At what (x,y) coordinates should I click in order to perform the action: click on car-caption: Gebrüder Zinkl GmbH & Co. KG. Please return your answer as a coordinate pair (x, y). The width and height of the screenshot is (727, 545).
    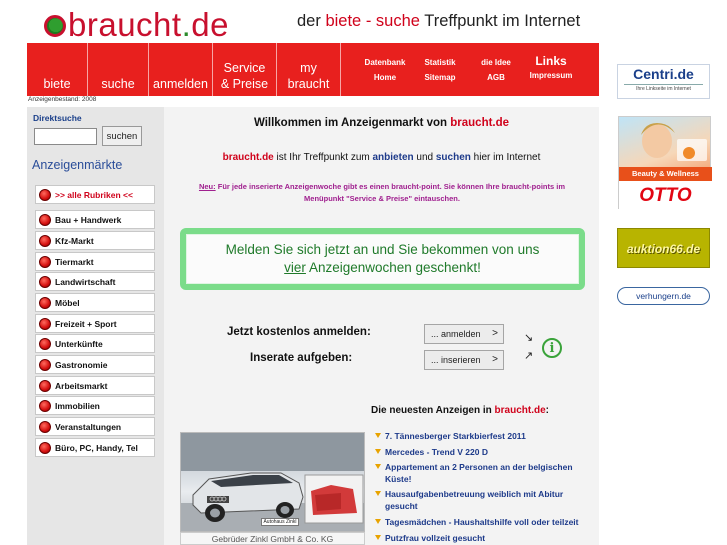
    Looking at the image, I should click on (272, 538).